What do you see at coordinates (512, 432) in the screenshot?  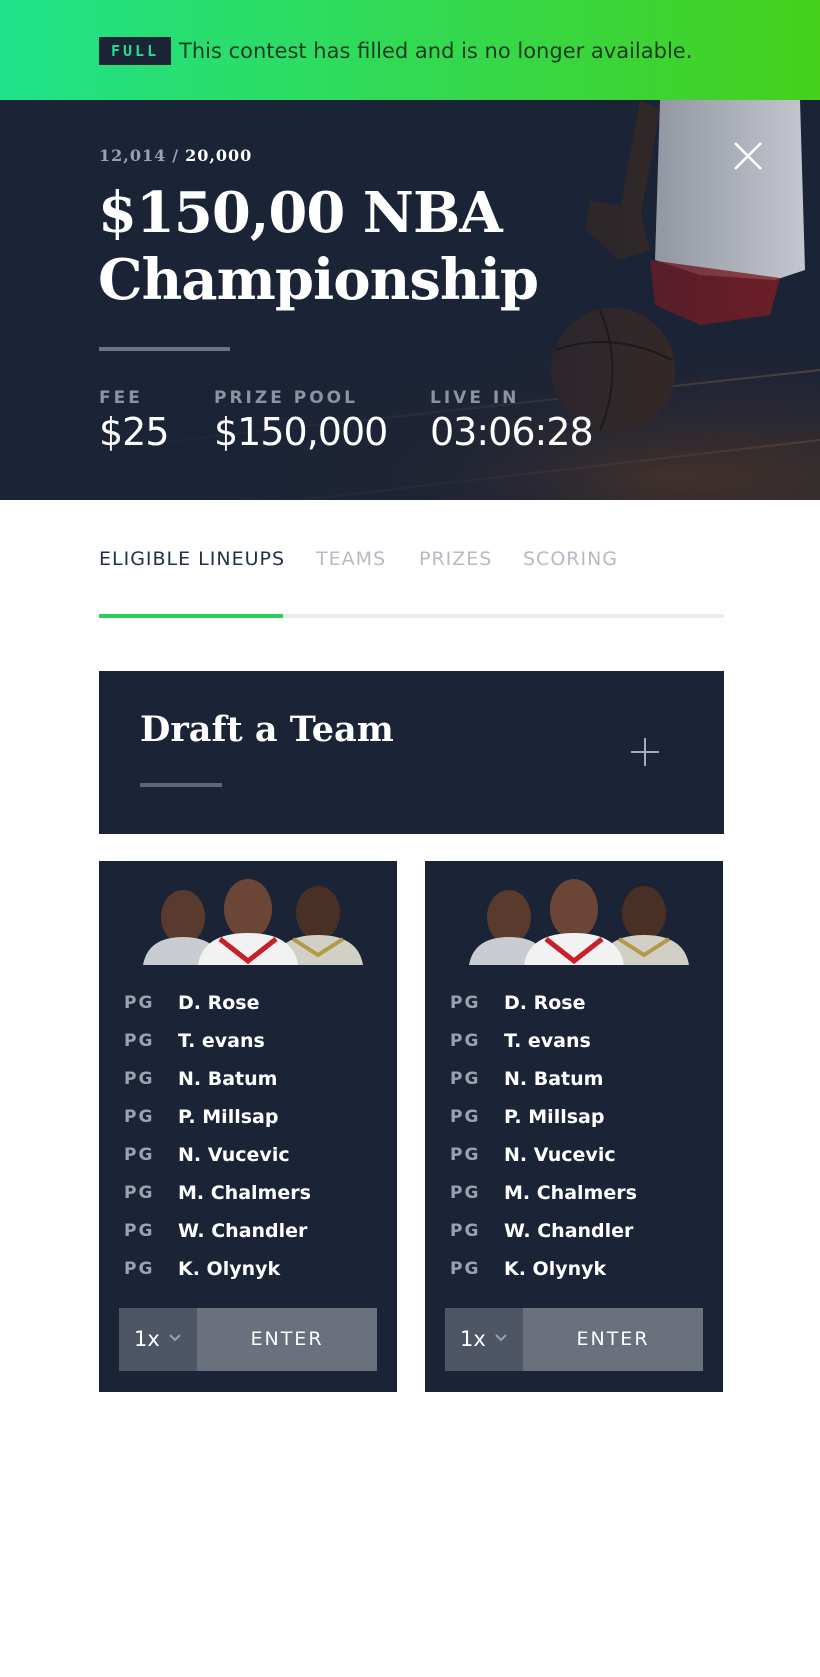 I see `stat-value: 03:06:28` at bounding box center [512, 432].